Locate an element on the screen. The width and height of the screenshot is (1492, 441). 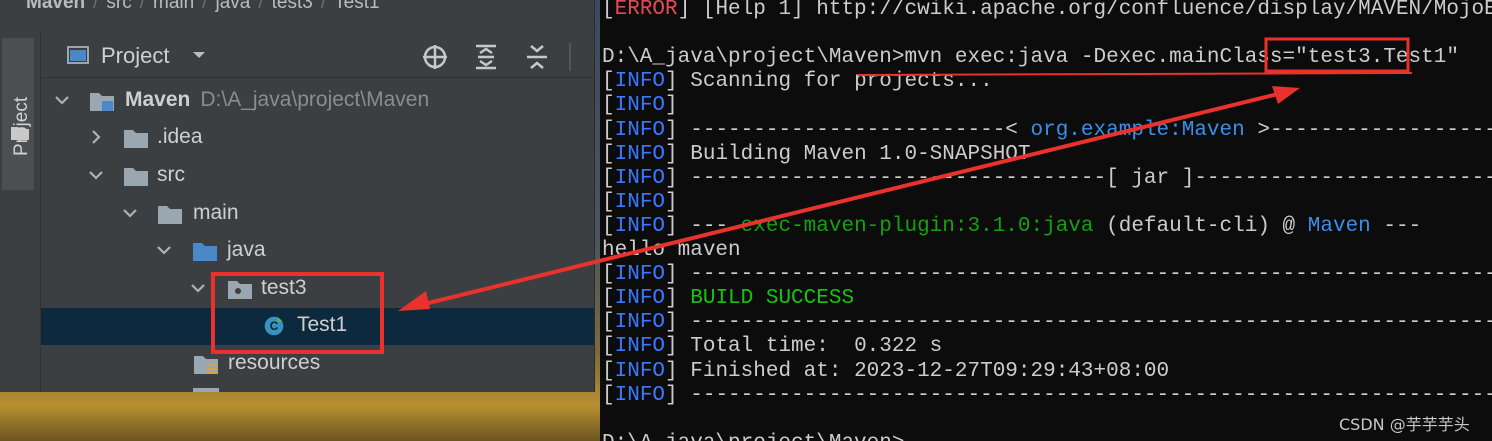
package-icon is located at coordinates (240, 290).